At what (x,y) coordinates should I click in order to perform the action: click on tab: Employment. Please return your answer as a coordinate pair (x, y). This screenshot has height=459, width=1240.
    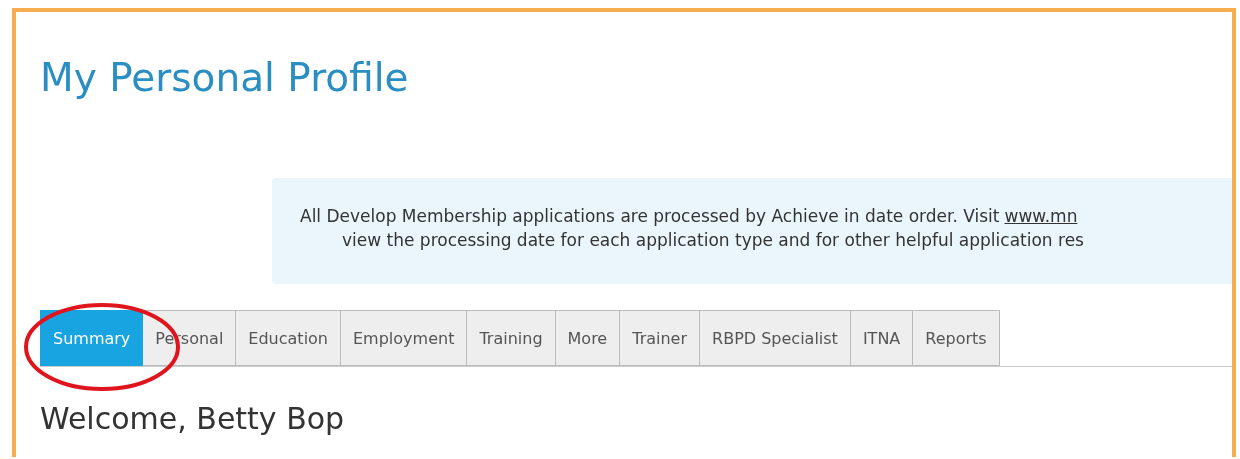
    Looking at the image, I should click on (404, 338).